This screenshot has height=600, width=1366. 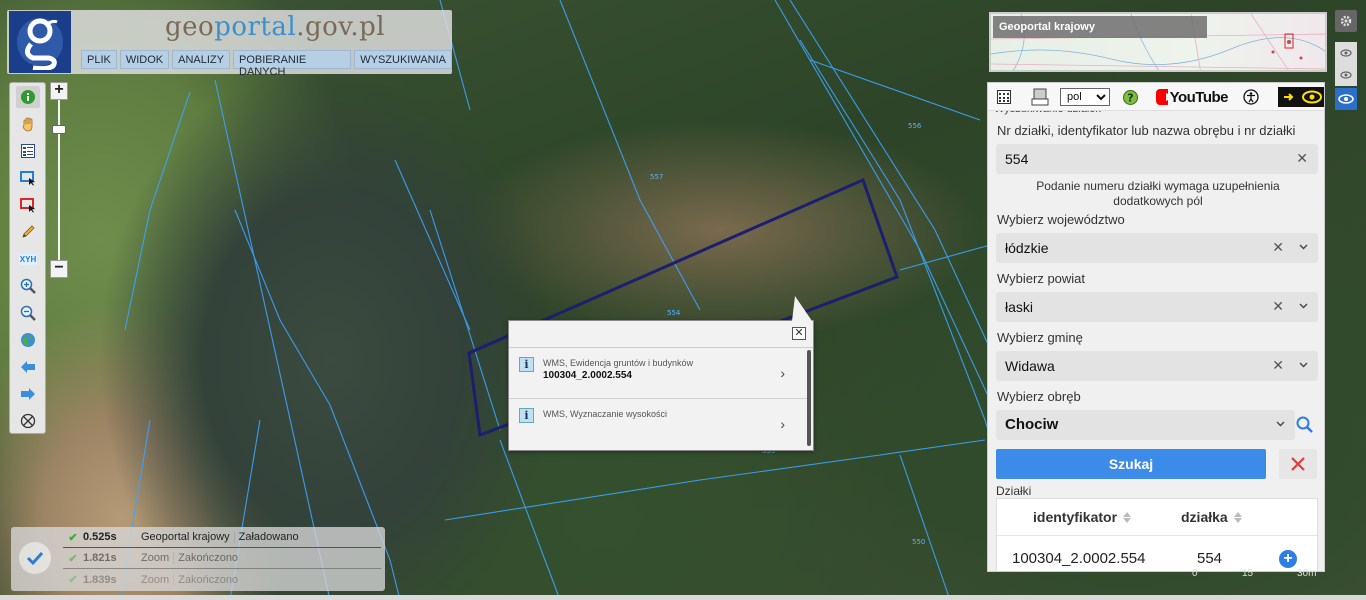 What do you see at coordinates (28, 421) in the screenshot?
I see `clear-tool-button` at bounding box center [28, 421].